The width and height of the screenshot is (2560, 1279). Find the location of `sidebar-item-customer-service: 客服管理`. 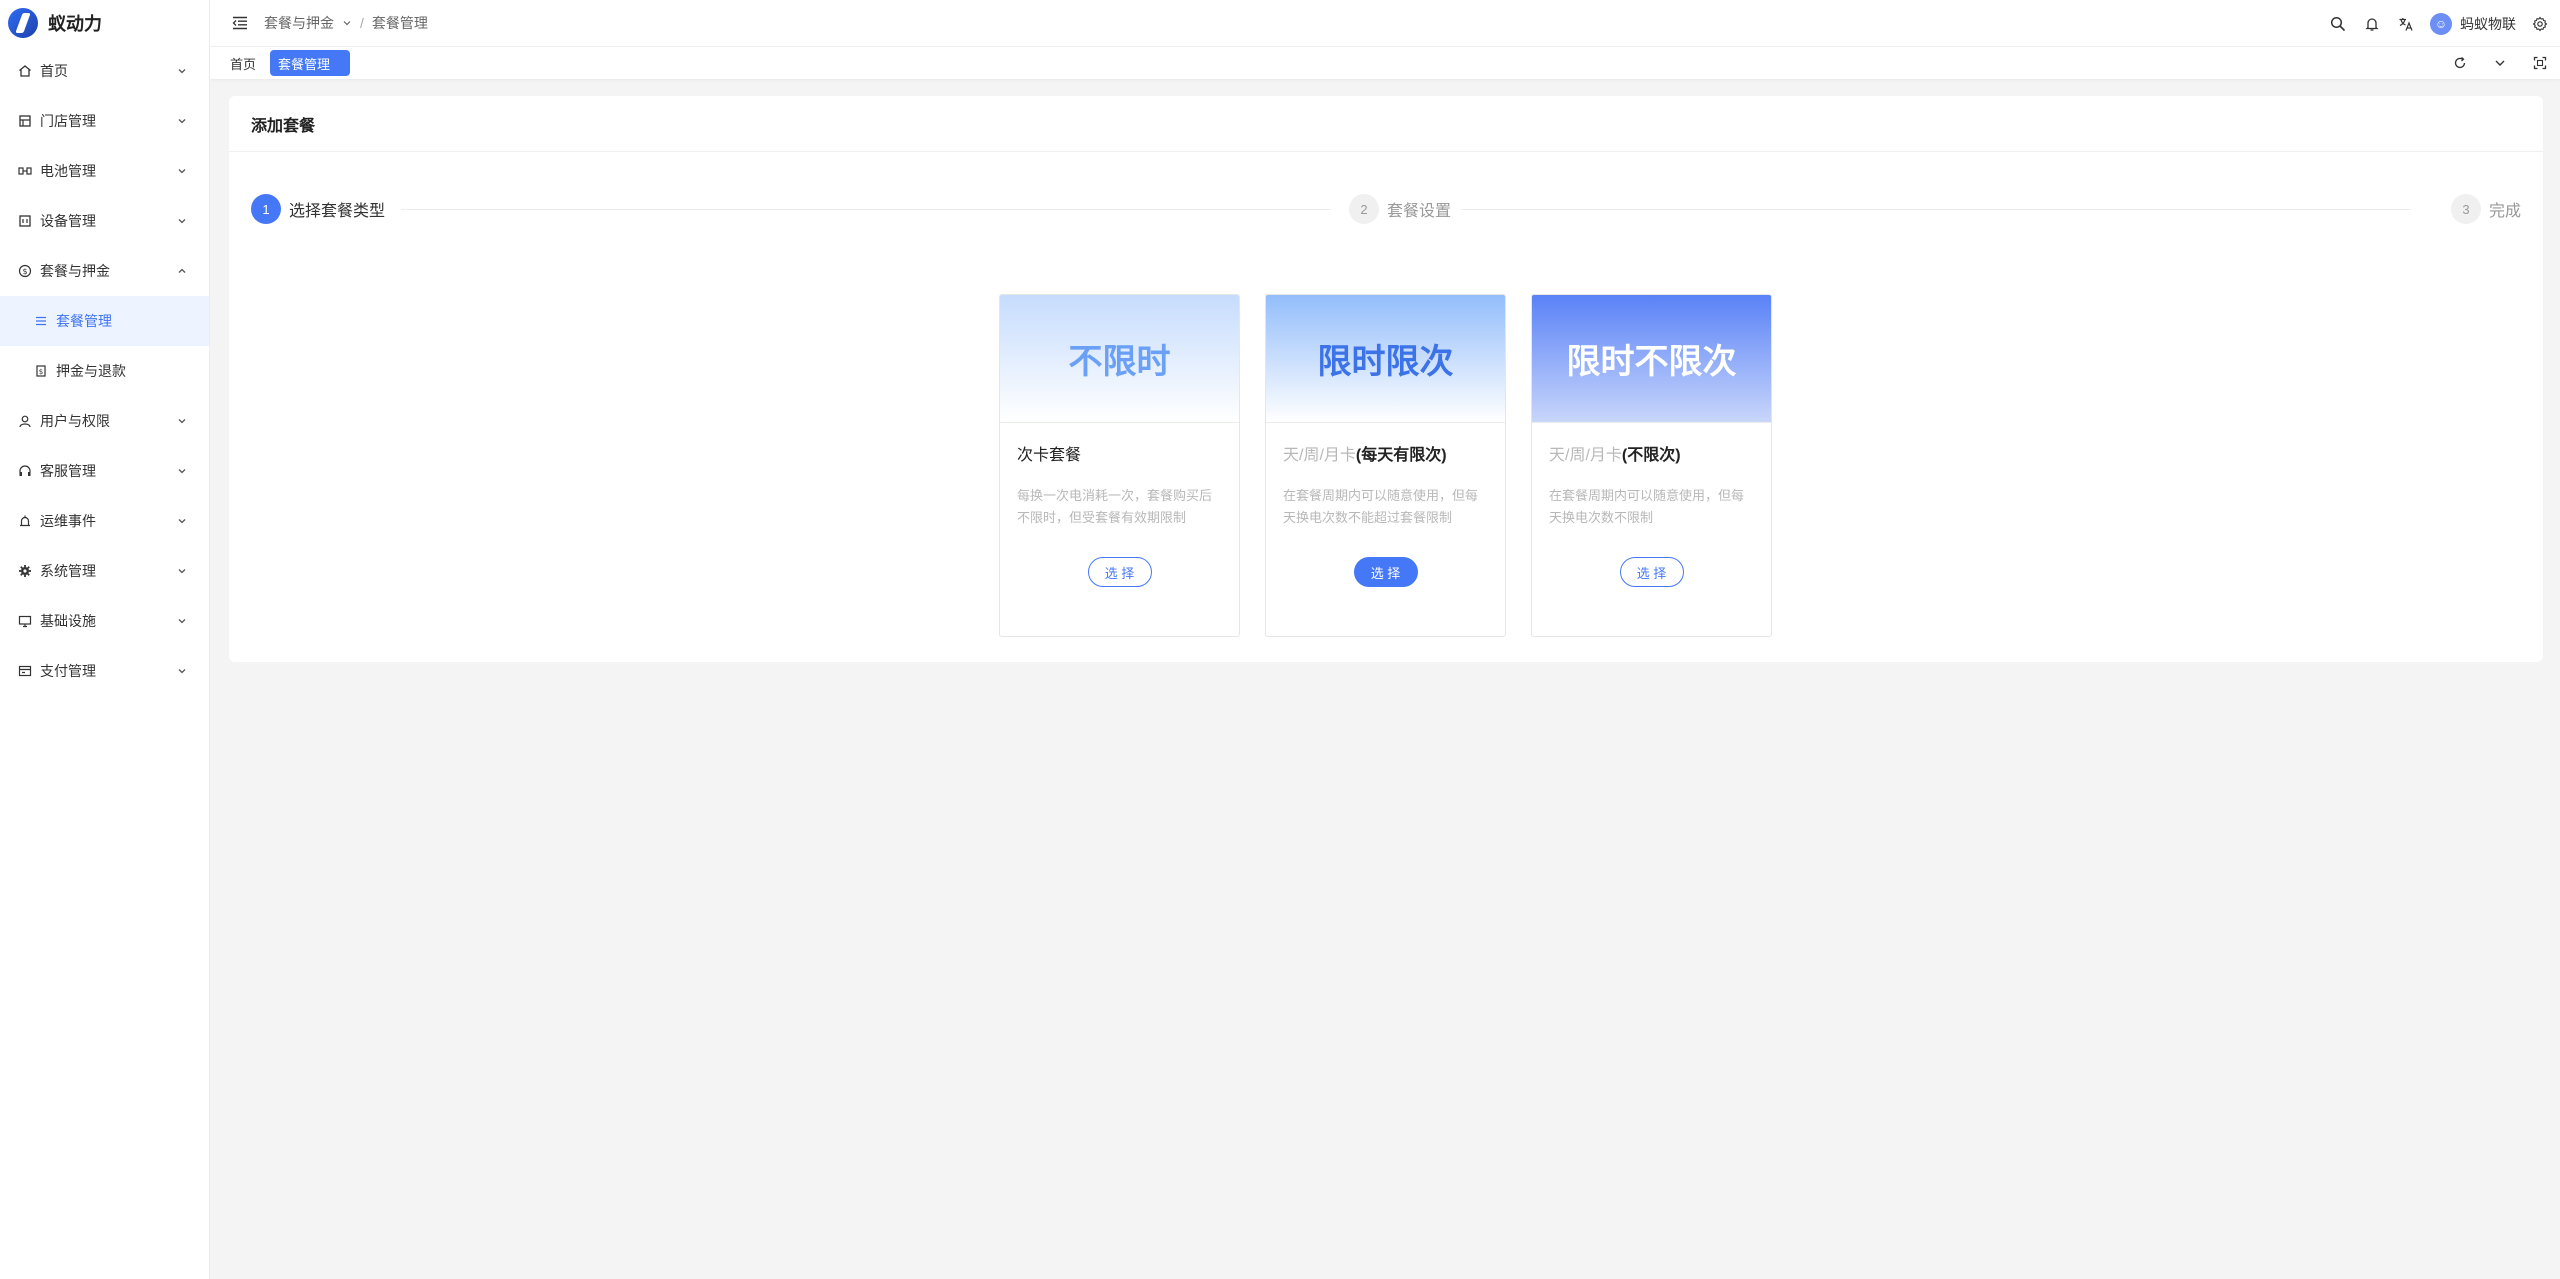

sidebar-item-customer-service: 客服管理 is located at coordinates (104, 471).